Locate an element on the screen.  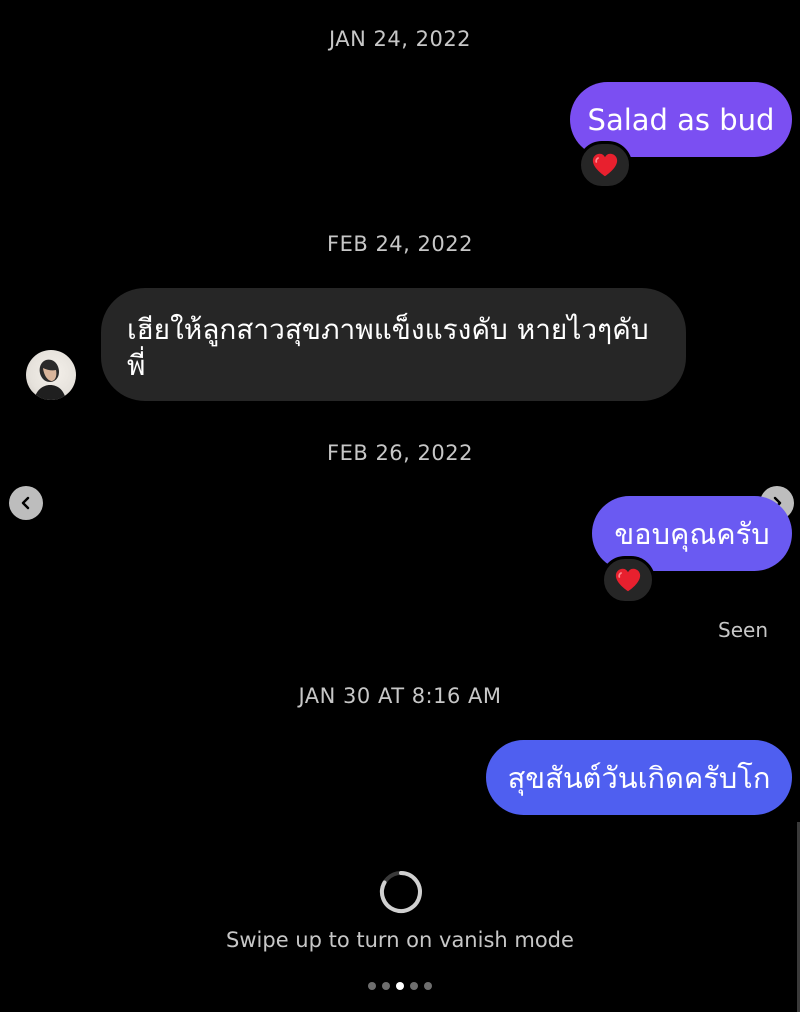
page-indicator is located at coordinates (400, 986).